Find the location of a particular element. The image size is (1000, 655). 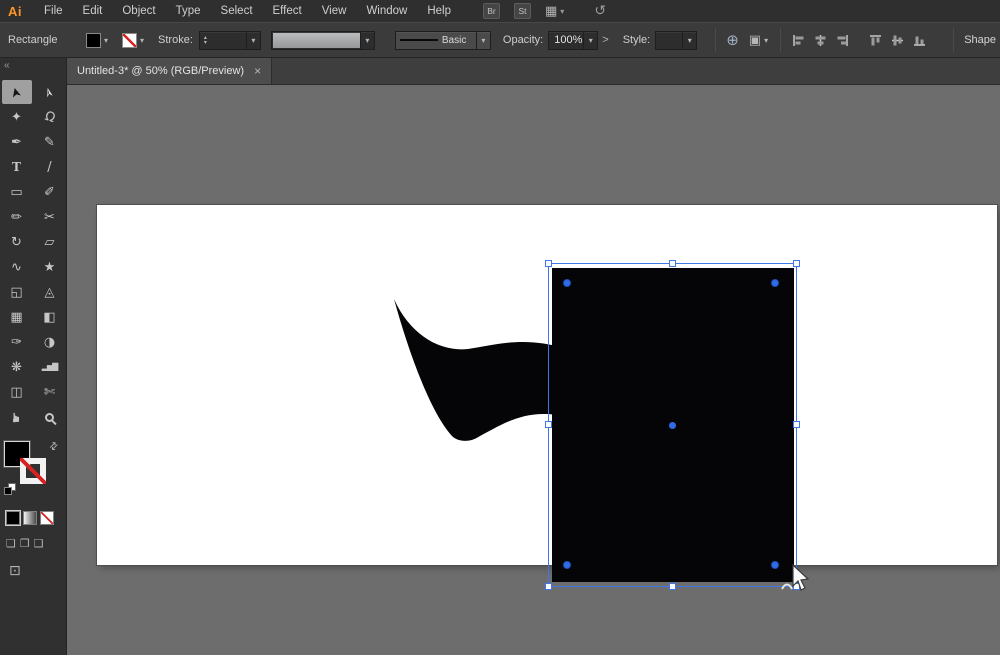

graphic-style-combo: ▾ is located at coordinates (676, 40).